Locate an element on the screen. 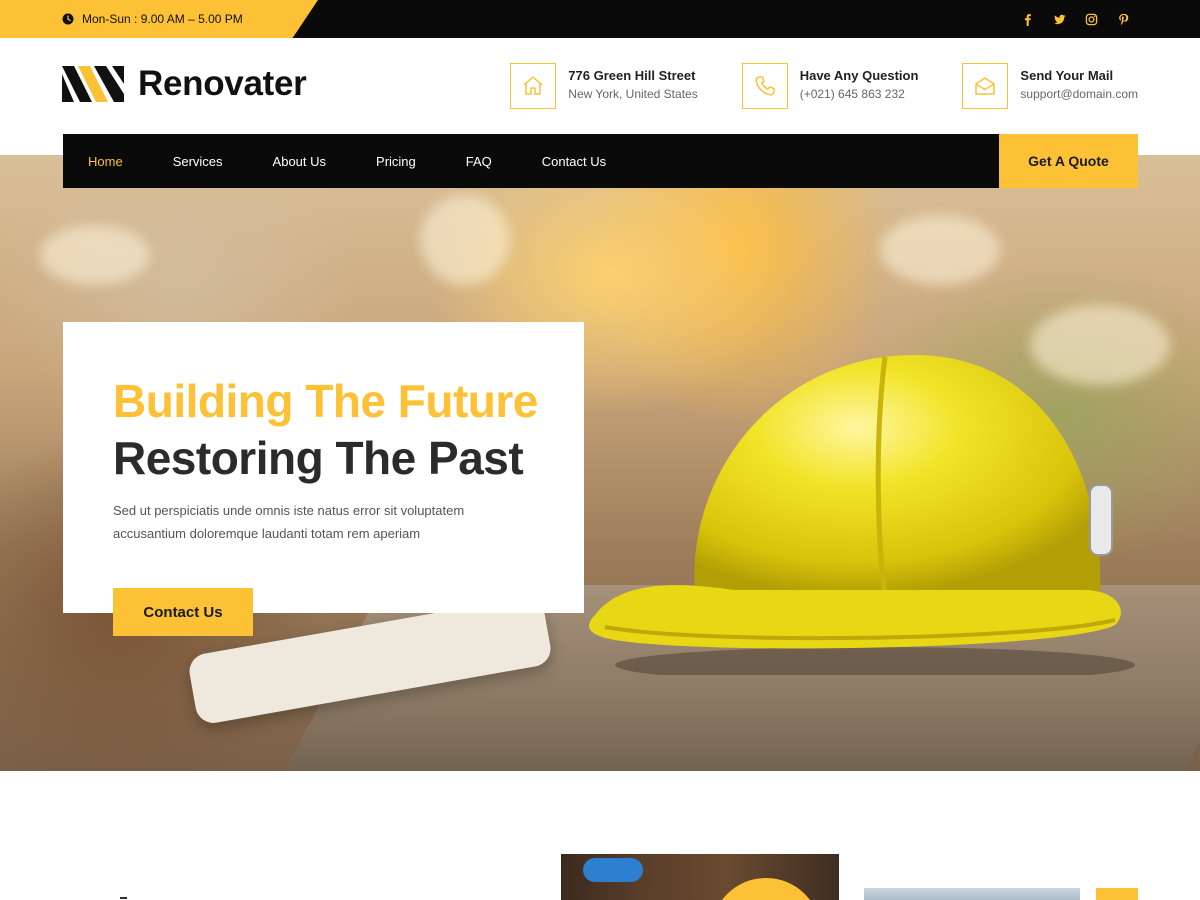  clock-icon is located at coordinates (68, 19).